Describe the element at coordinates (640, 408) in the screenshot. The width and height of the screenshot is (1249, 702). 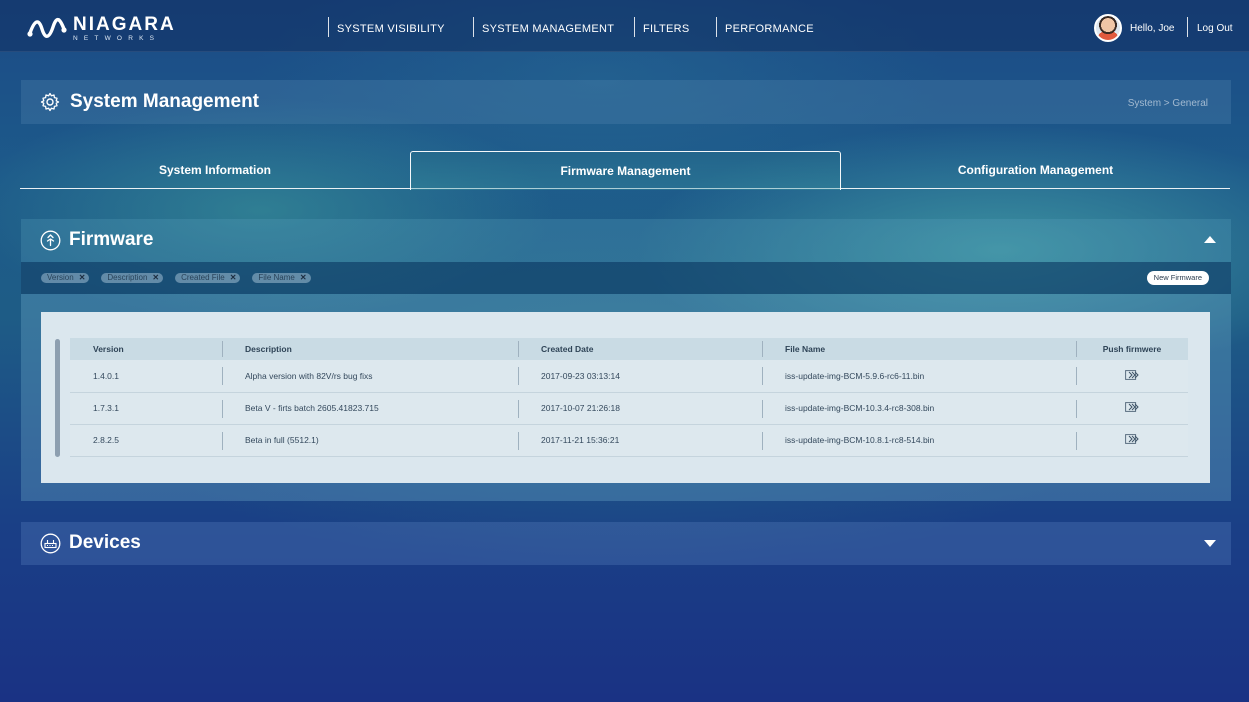
I see `cell-created-date: 2017-10-07 21:26:18` at that location.